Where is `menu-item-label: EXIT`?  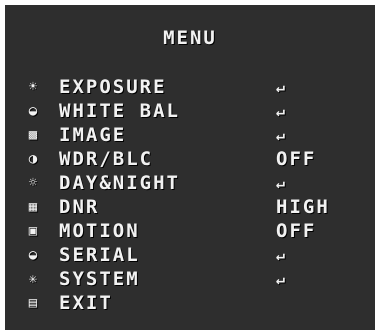 menu-item-label: EXIT is located at coordinates (86, 303).